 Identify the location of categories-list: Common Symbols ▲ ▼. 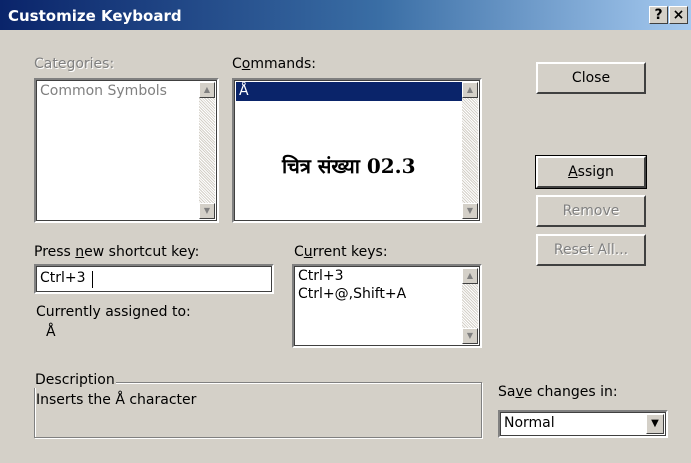
(126, 150).